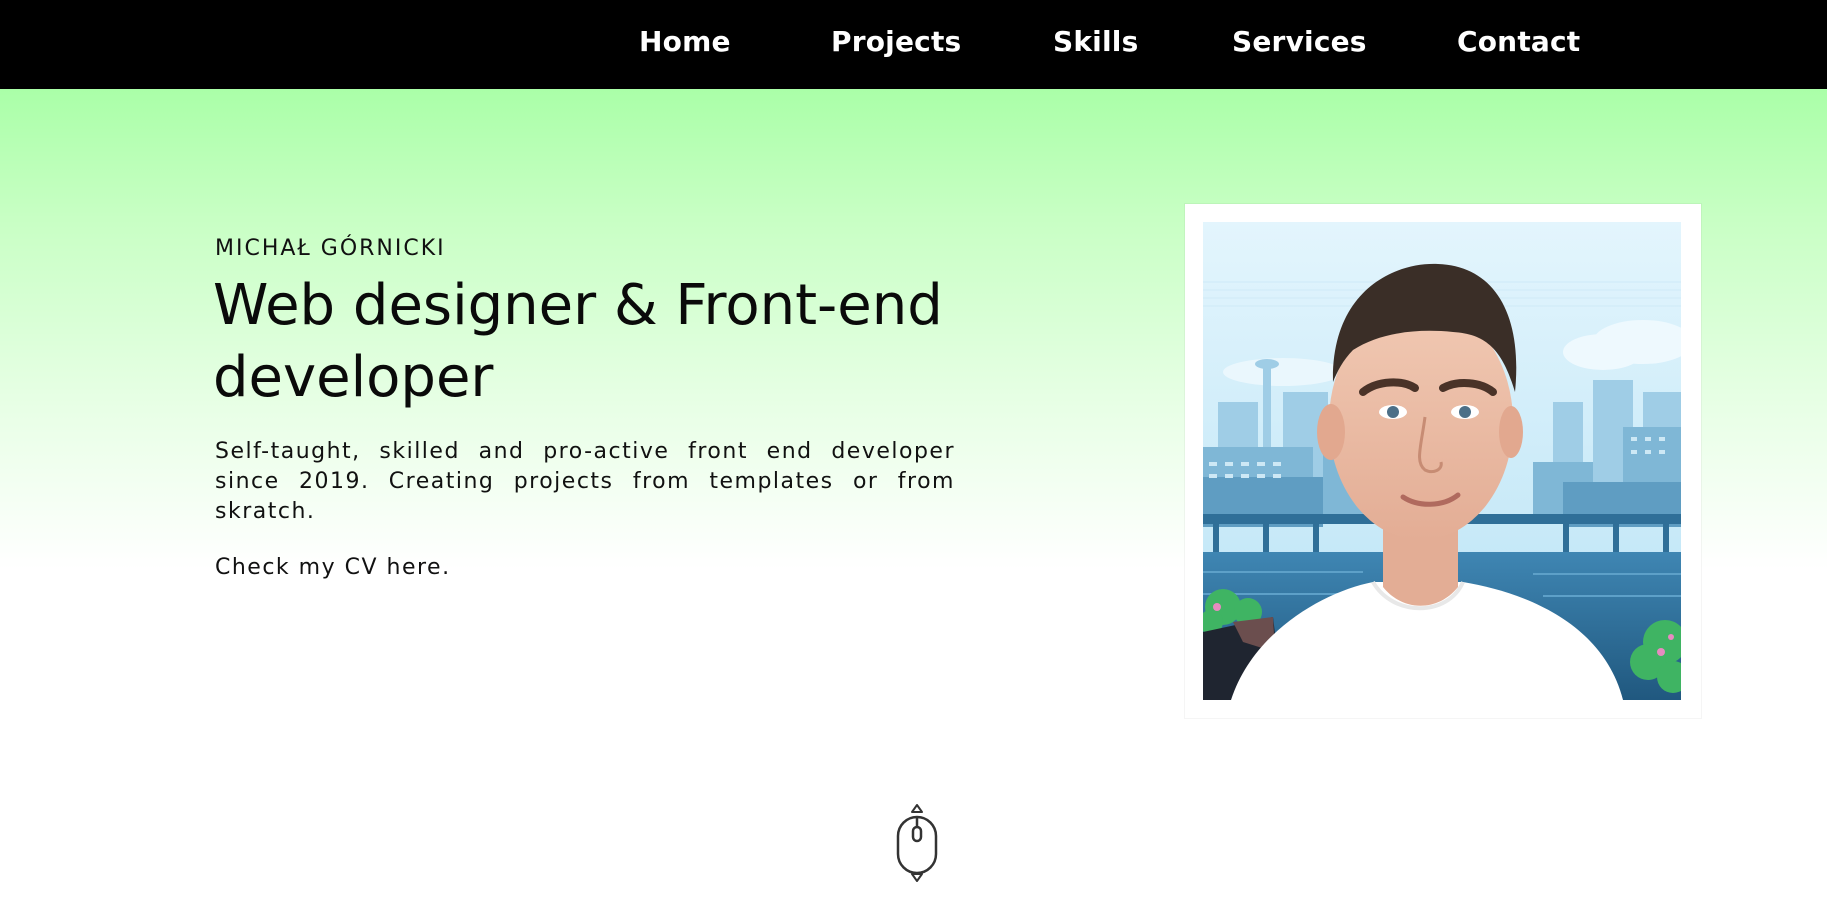 The height and width of the screenshot is (921, 1827). Describe the element at coordinates (333, 568) in the screenshot. I see `cv-link: Check my CV here.` at that location.